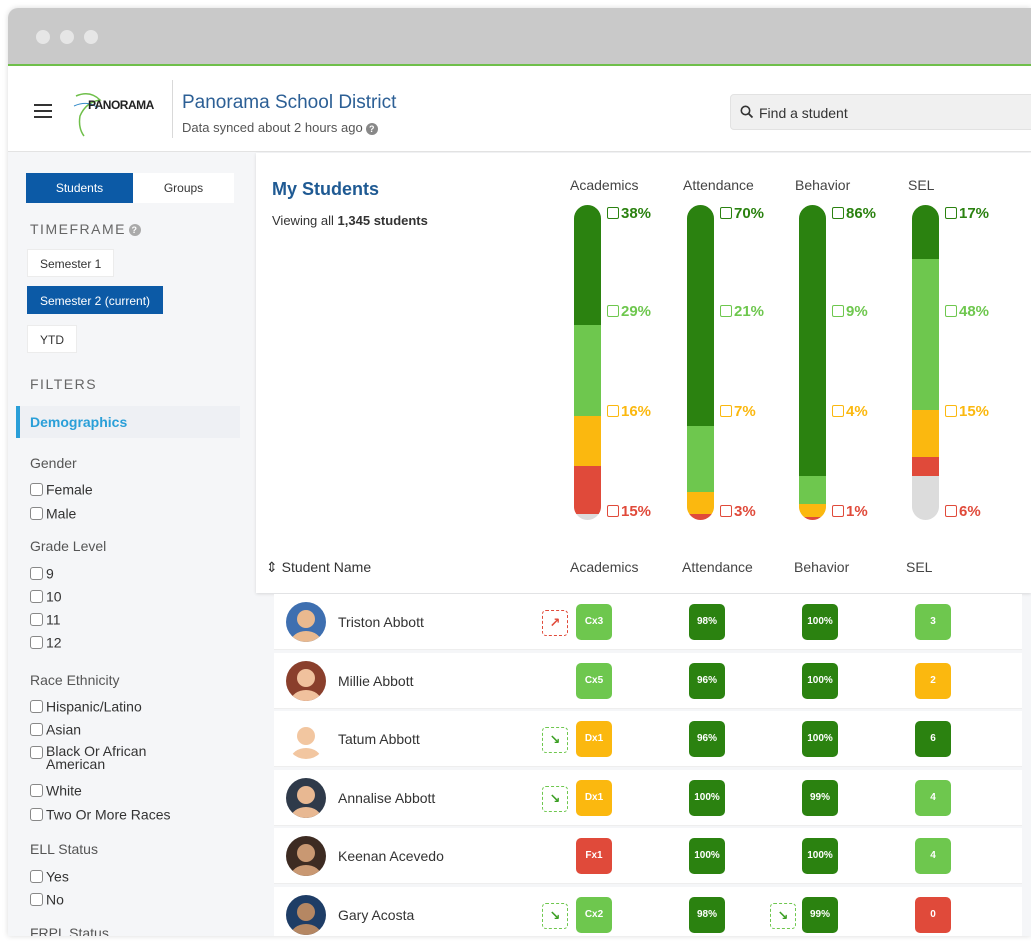 This screenshot has height=941, width=1031. Describe the element at coordinates (61, 488) in the screenshot. I see `checkbox-female: Female` at that location.